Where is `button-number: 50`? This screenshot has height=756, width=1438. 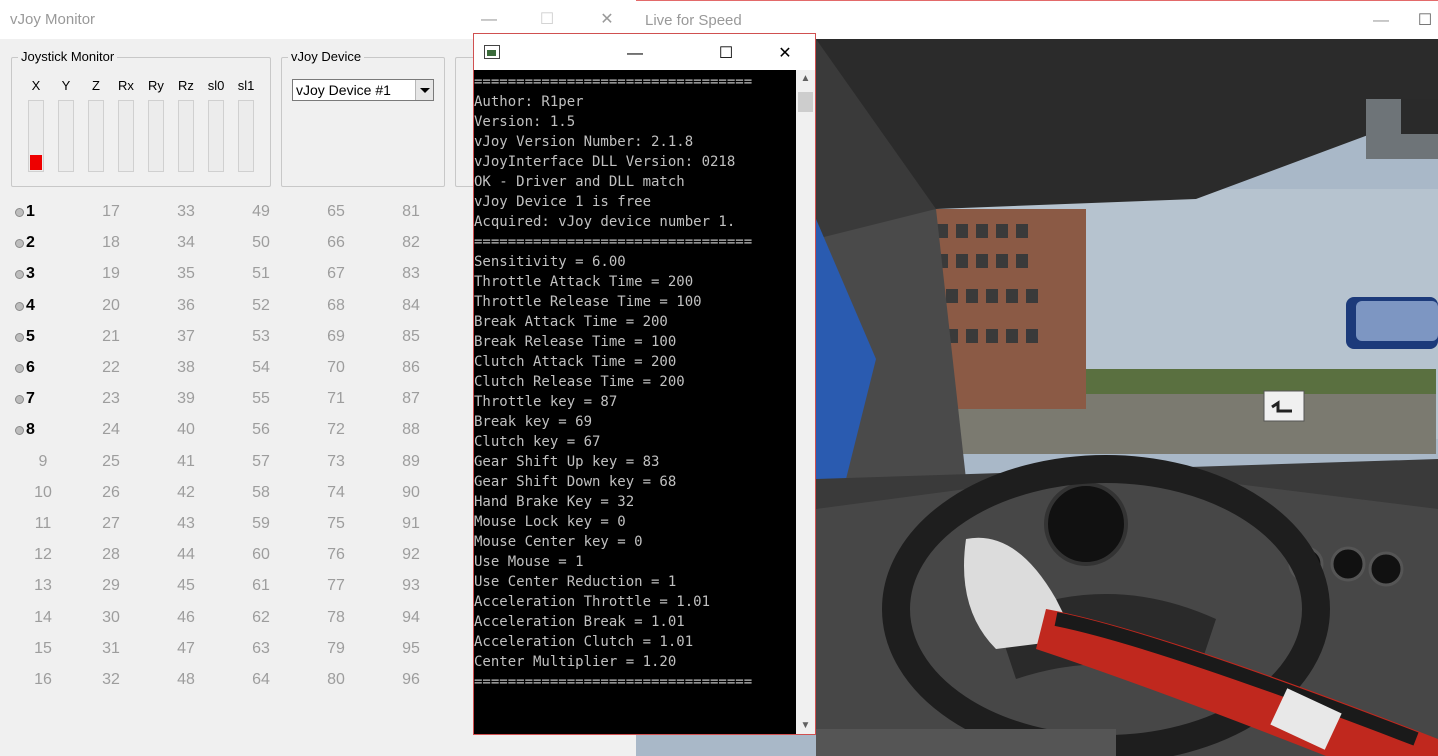 button-number: 50 is located at coordinates (261, 242).